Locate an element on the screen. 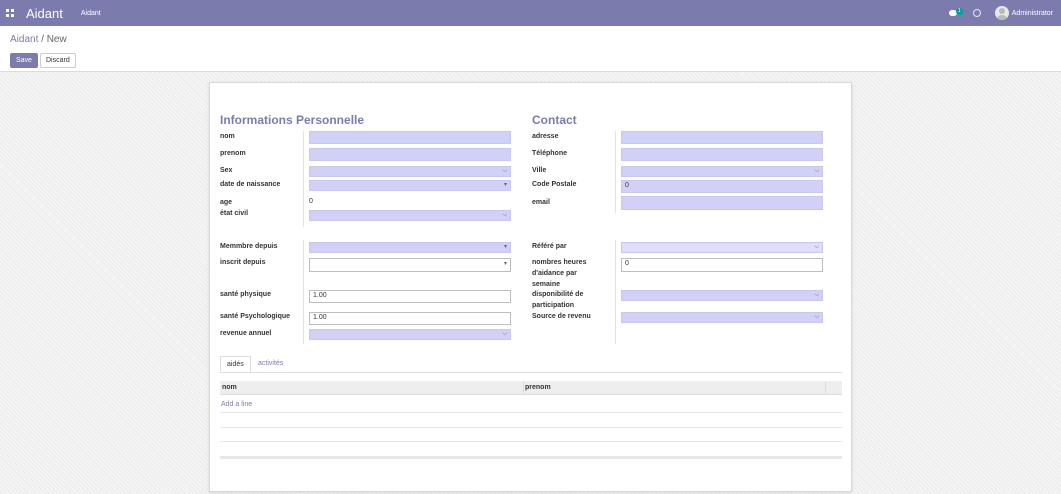 The width and height of the screenshot is (1061, 494). table-footer is located at coordinates (531, 457).